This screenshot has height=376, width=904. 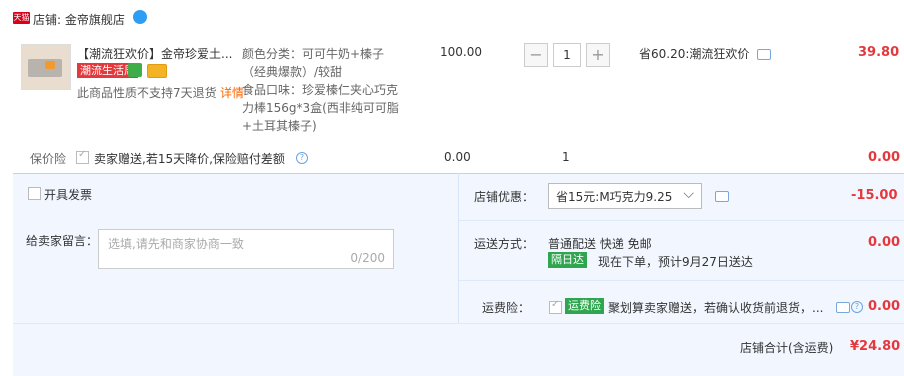 What do you see at coordinates (875, 346) in the screenshot?
I see `shop-total-amount: ¥24.80` at bounding box center [875, 346].